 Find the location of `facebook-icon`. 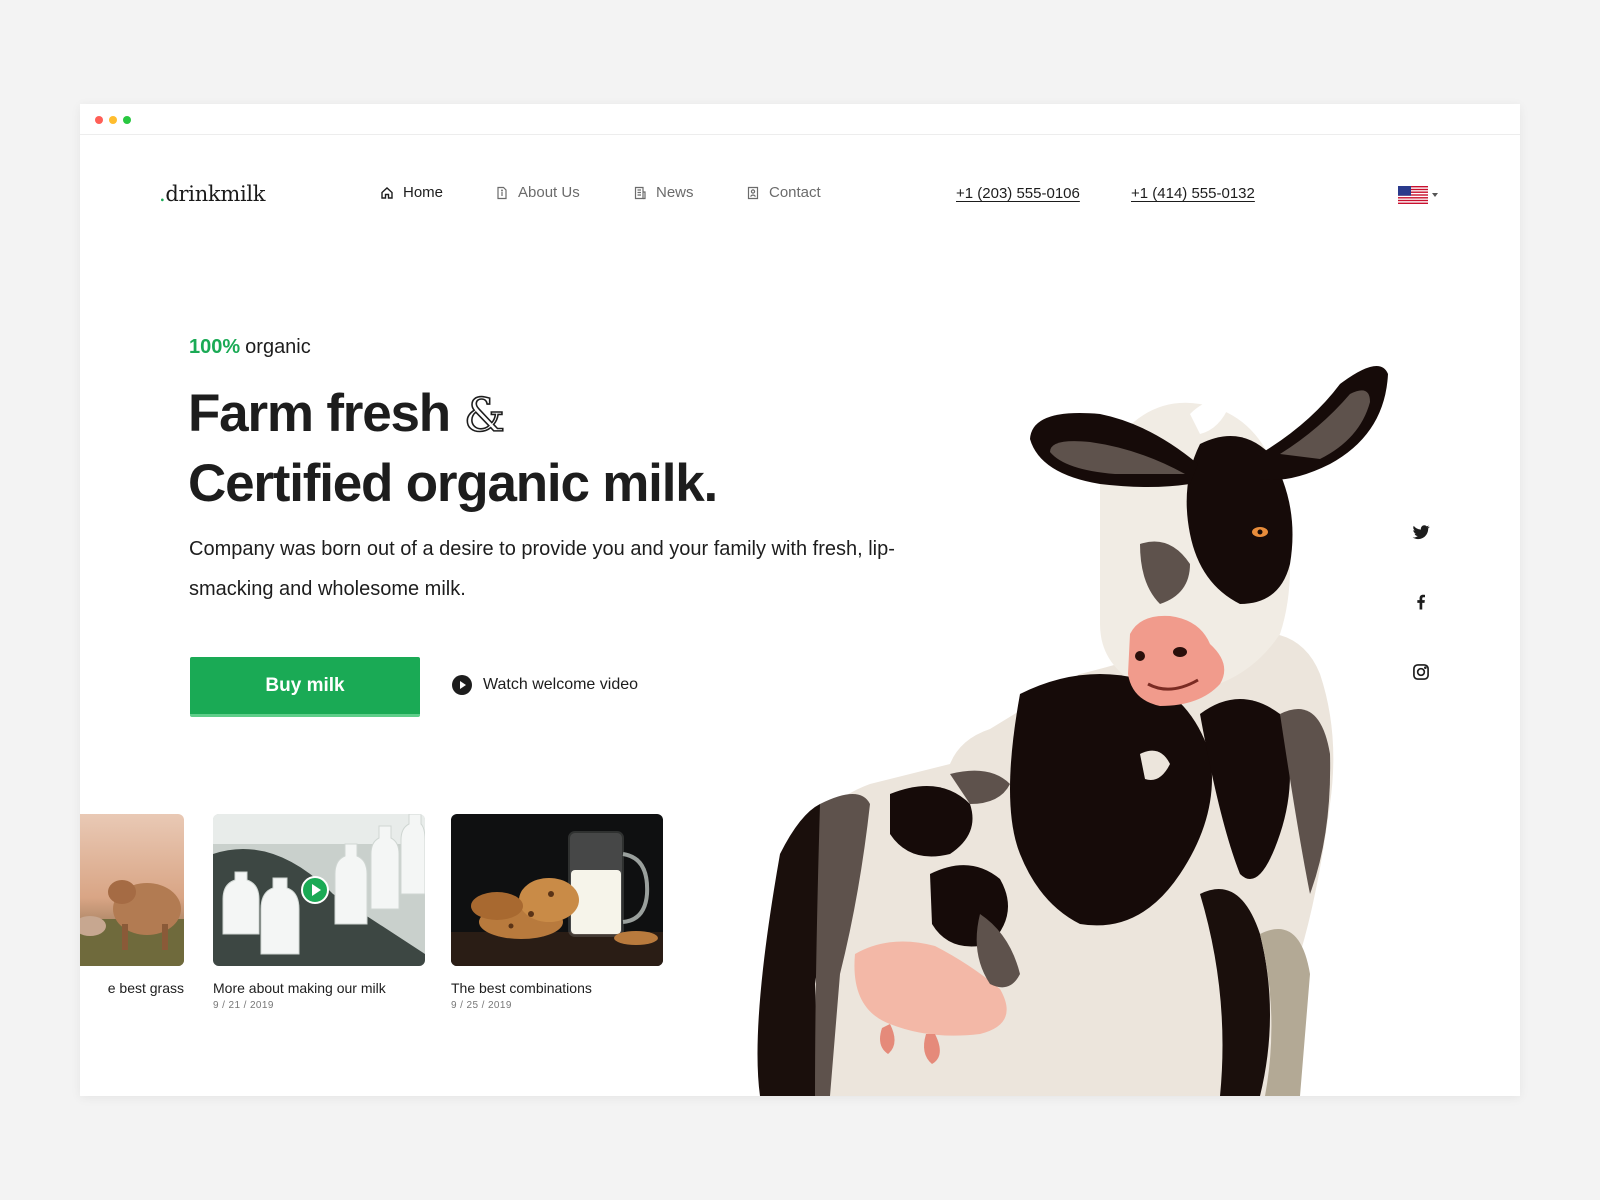

facebook-icon is located at coordinates (1421, 602).